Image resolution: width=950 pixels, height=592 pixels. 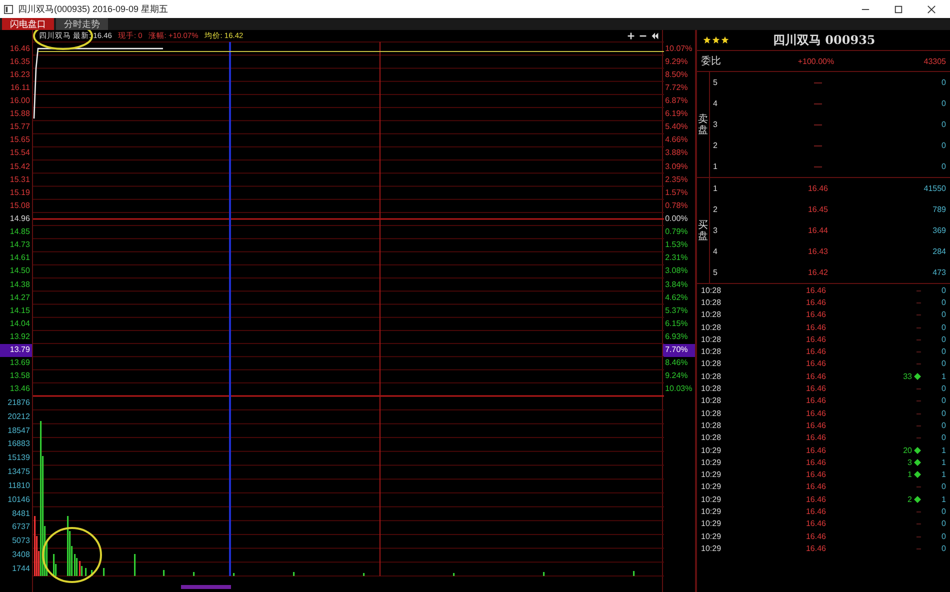 What do you see at coordinates (19, 114) in the screenshot?
I see `price-label: 15.88` at bounding box center [19, 114].